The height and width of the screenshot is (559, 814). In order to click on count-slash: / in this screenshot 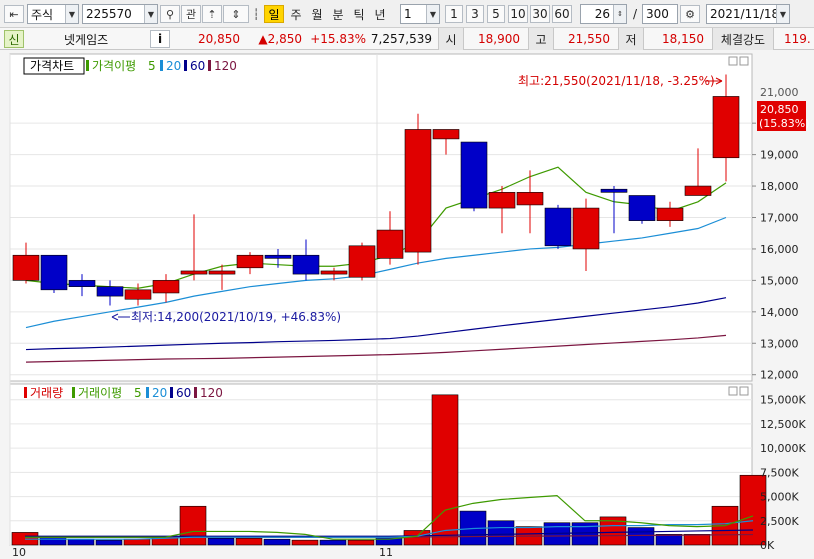, I will do `click(635, 14)`.